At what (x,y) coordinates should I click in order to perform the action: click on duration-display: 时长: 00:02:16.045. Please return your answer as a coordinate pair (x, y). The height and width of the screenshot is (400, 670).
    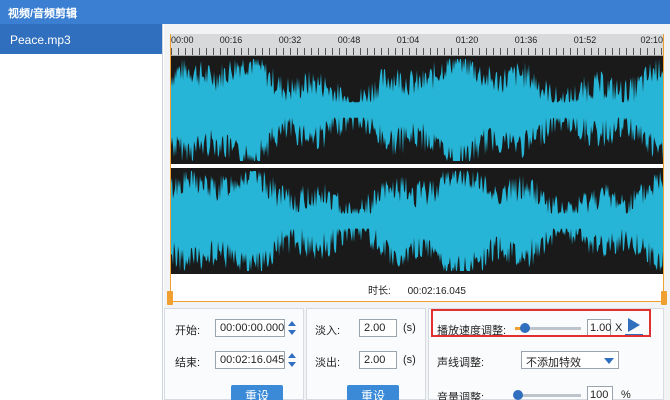
    Looking at the image, I should click on (417, 289).